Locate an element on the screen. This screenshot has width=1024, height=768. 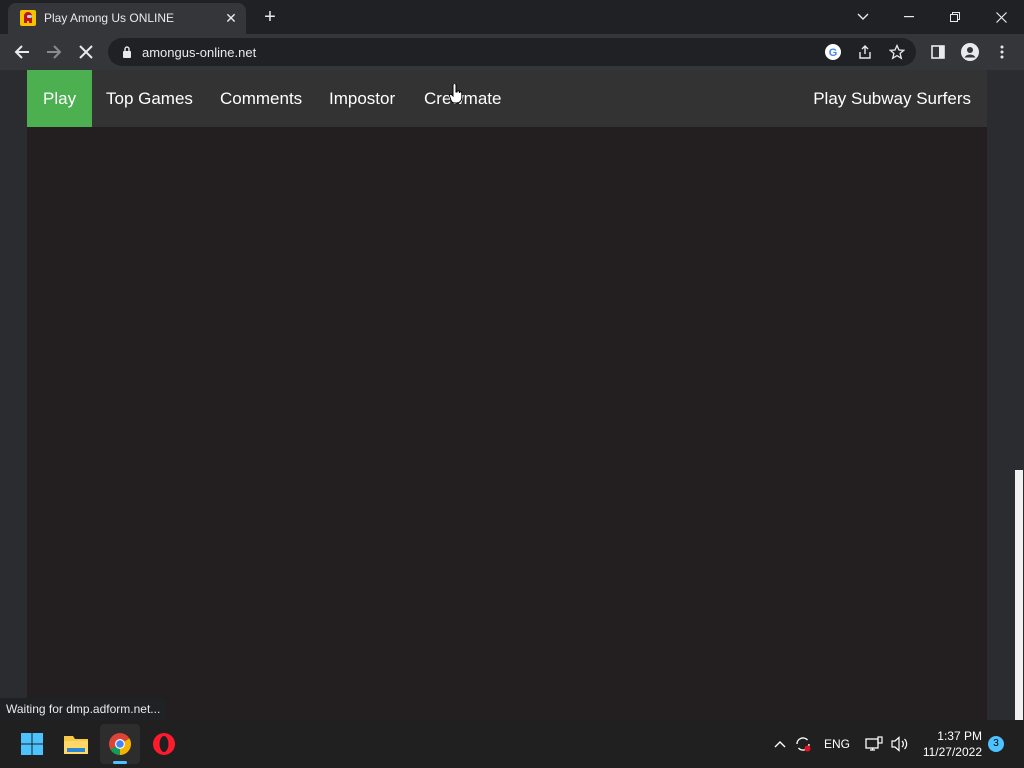
address-bar: amongus-online.net G is located at coordinates (512, 52).